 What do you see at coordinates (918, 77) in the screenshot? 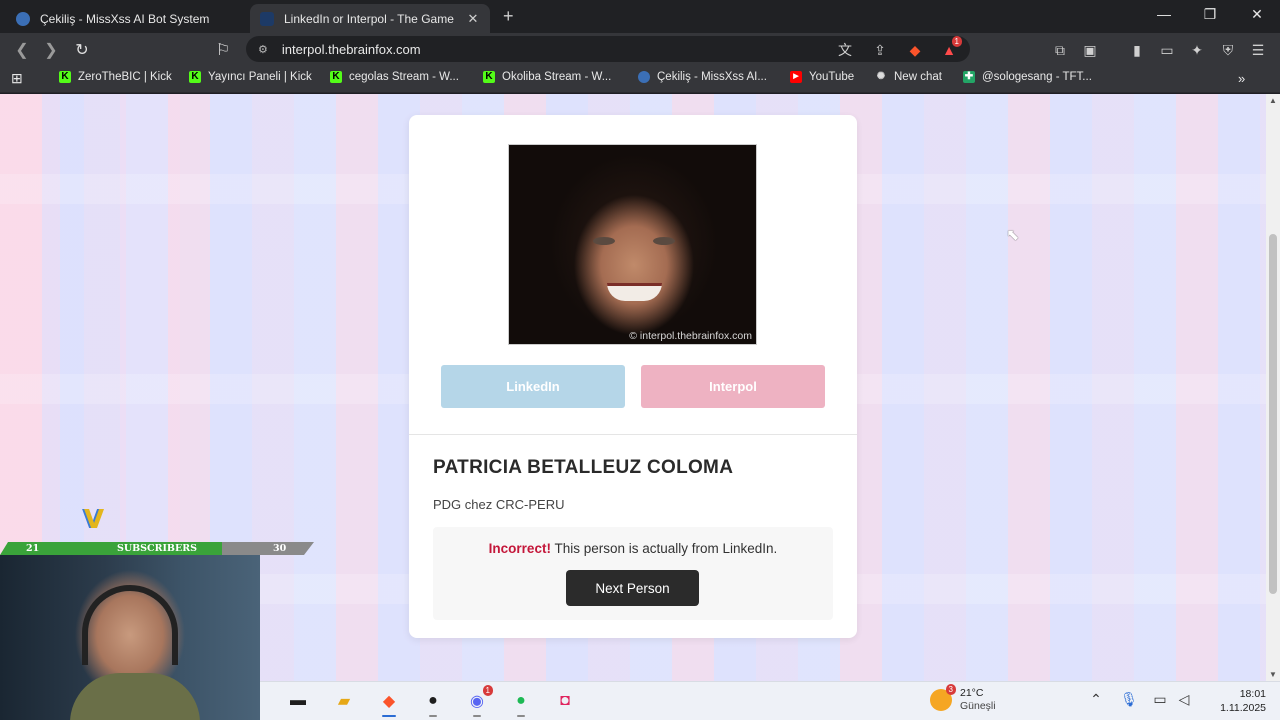
I see `bookmark-label: New chat` at bounding box center [918, 77].